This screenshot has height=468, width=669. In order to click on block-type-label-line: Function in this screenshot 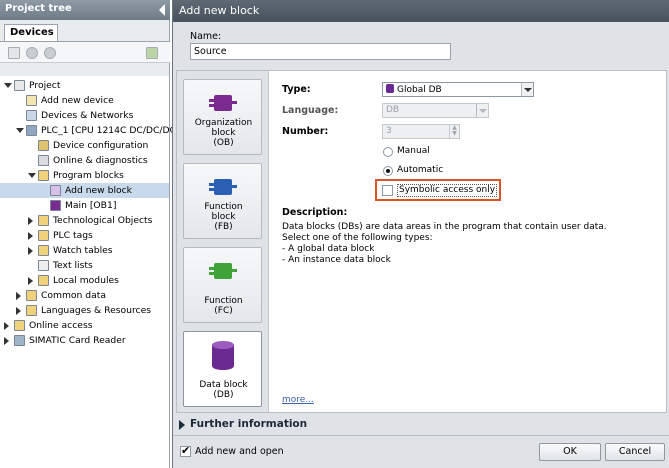, I will do `click(223, 301)`.